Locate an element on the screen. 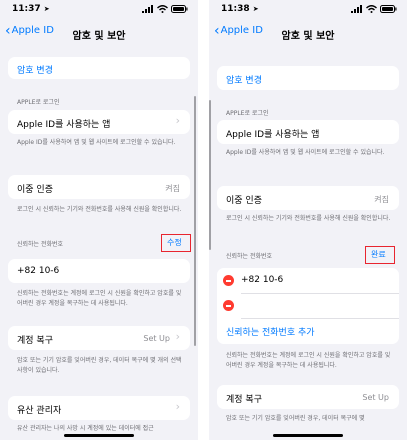 Image resolution: width=407 pixels, height=440 pixels. account-recovery-row: 계정 복구 Set Up › is located at coordinates (99, 338).